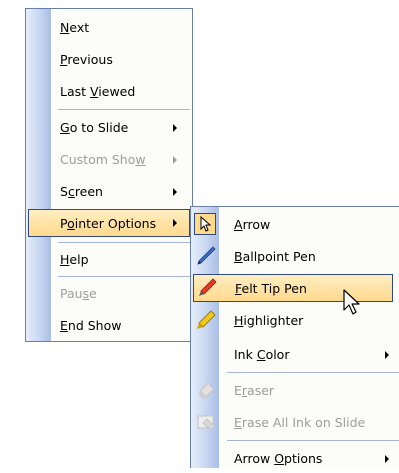 This screenshot has height=473, width=399. I want to click on submenu-item-ballpoint-pen: Ballpoint Pen, so click(295, 256).